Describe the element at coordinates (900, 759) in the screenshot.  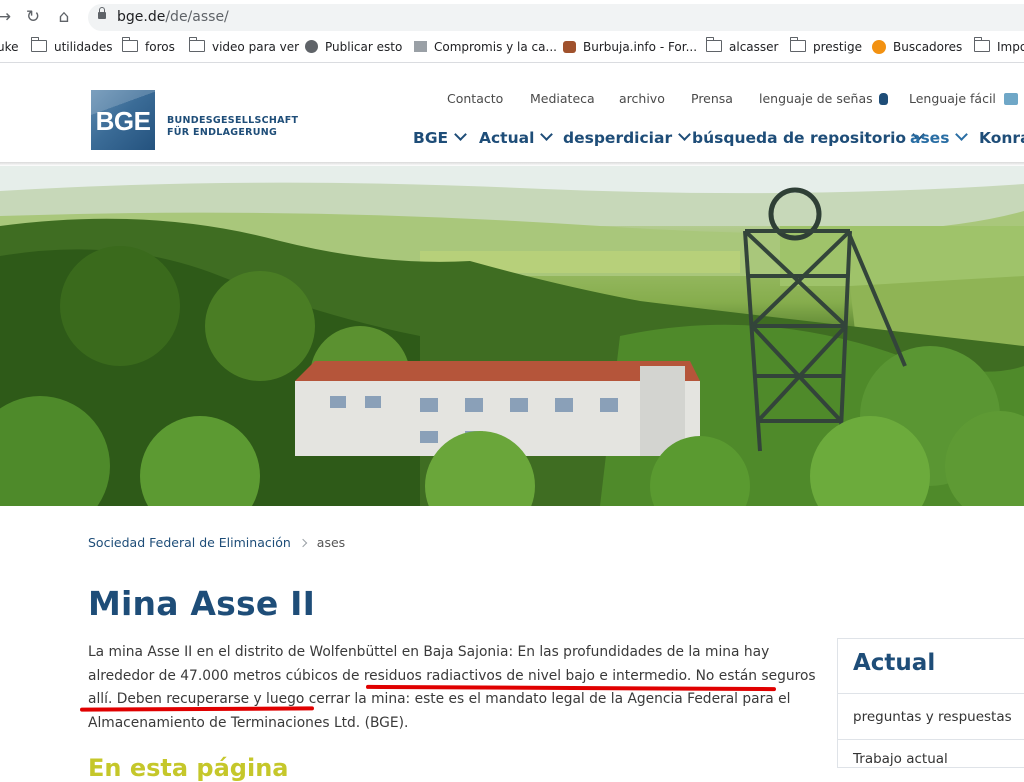
I see `sidebar-item-current-work: Trabajo actual` at that location.